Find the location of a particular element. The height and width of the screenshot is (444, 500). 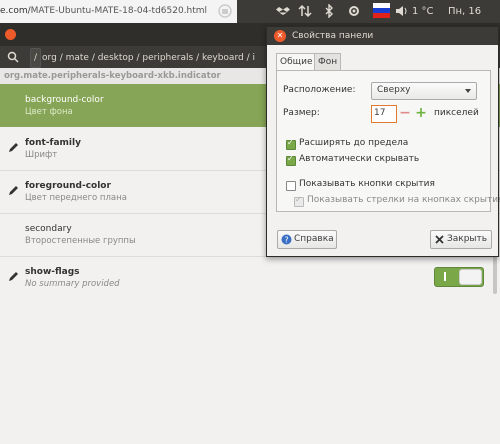

url-path: MATE-Ubuntu-MATE-18-04-td6520.html is located at coordinates (119, 11).